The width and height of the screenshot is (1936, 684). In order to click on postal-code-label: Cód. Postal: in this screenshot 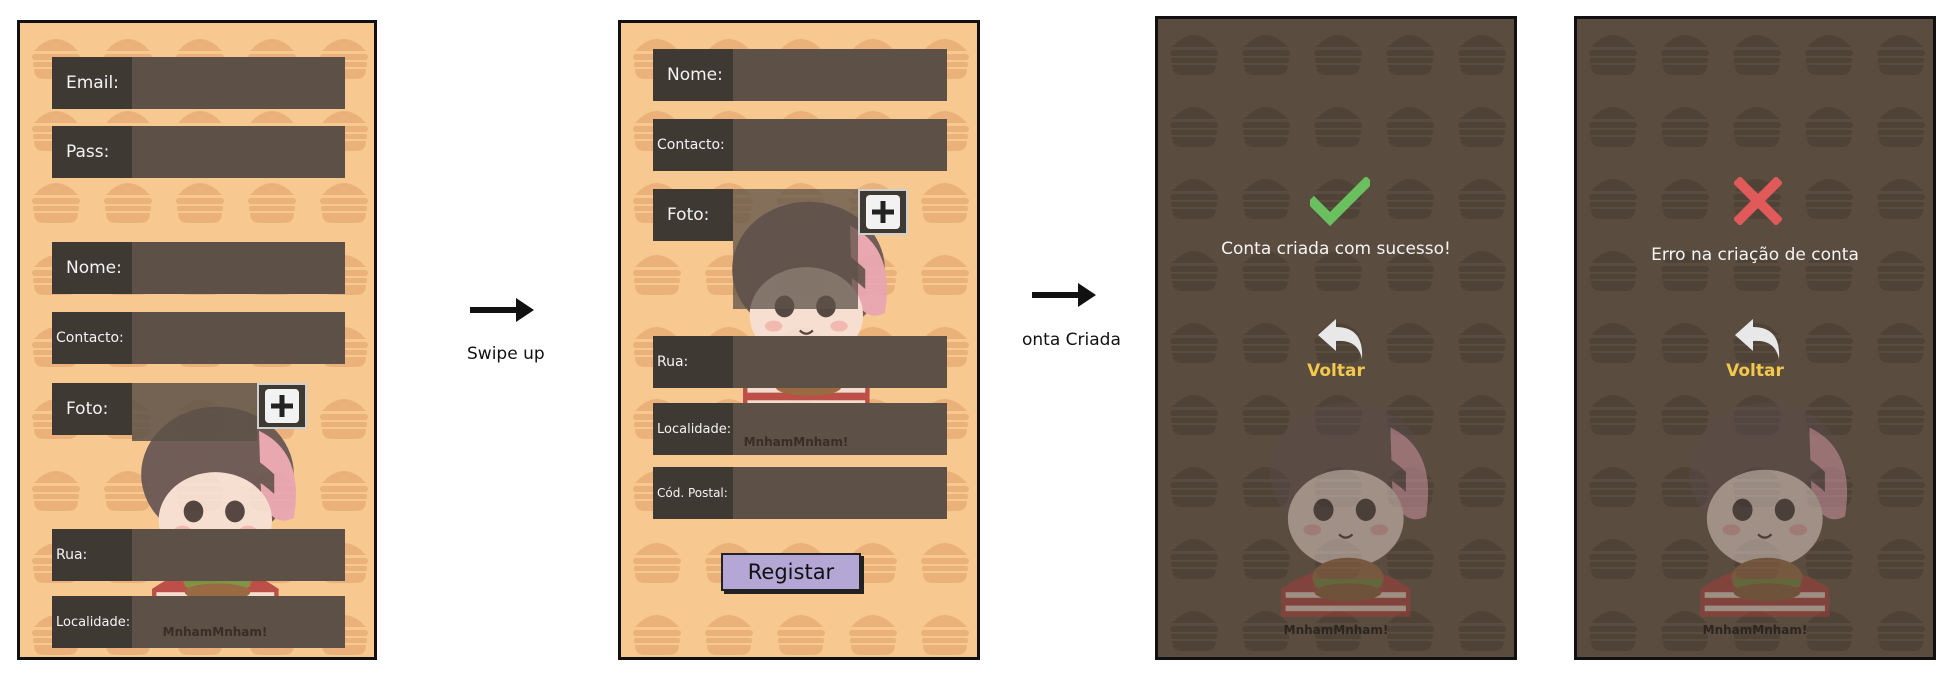, I will do `click(693, 493)`.